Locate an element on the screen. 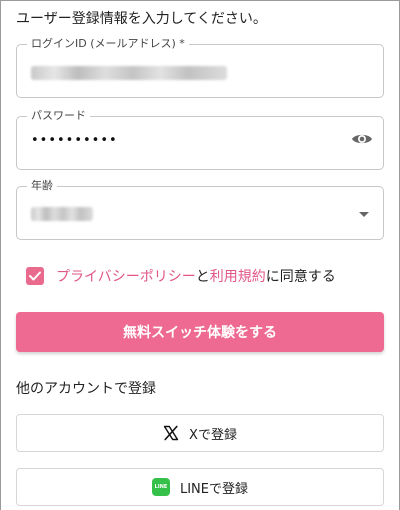 The width and height of the screenshot is (400, 510). age-value-redacted is located at coordinates (62, 214).